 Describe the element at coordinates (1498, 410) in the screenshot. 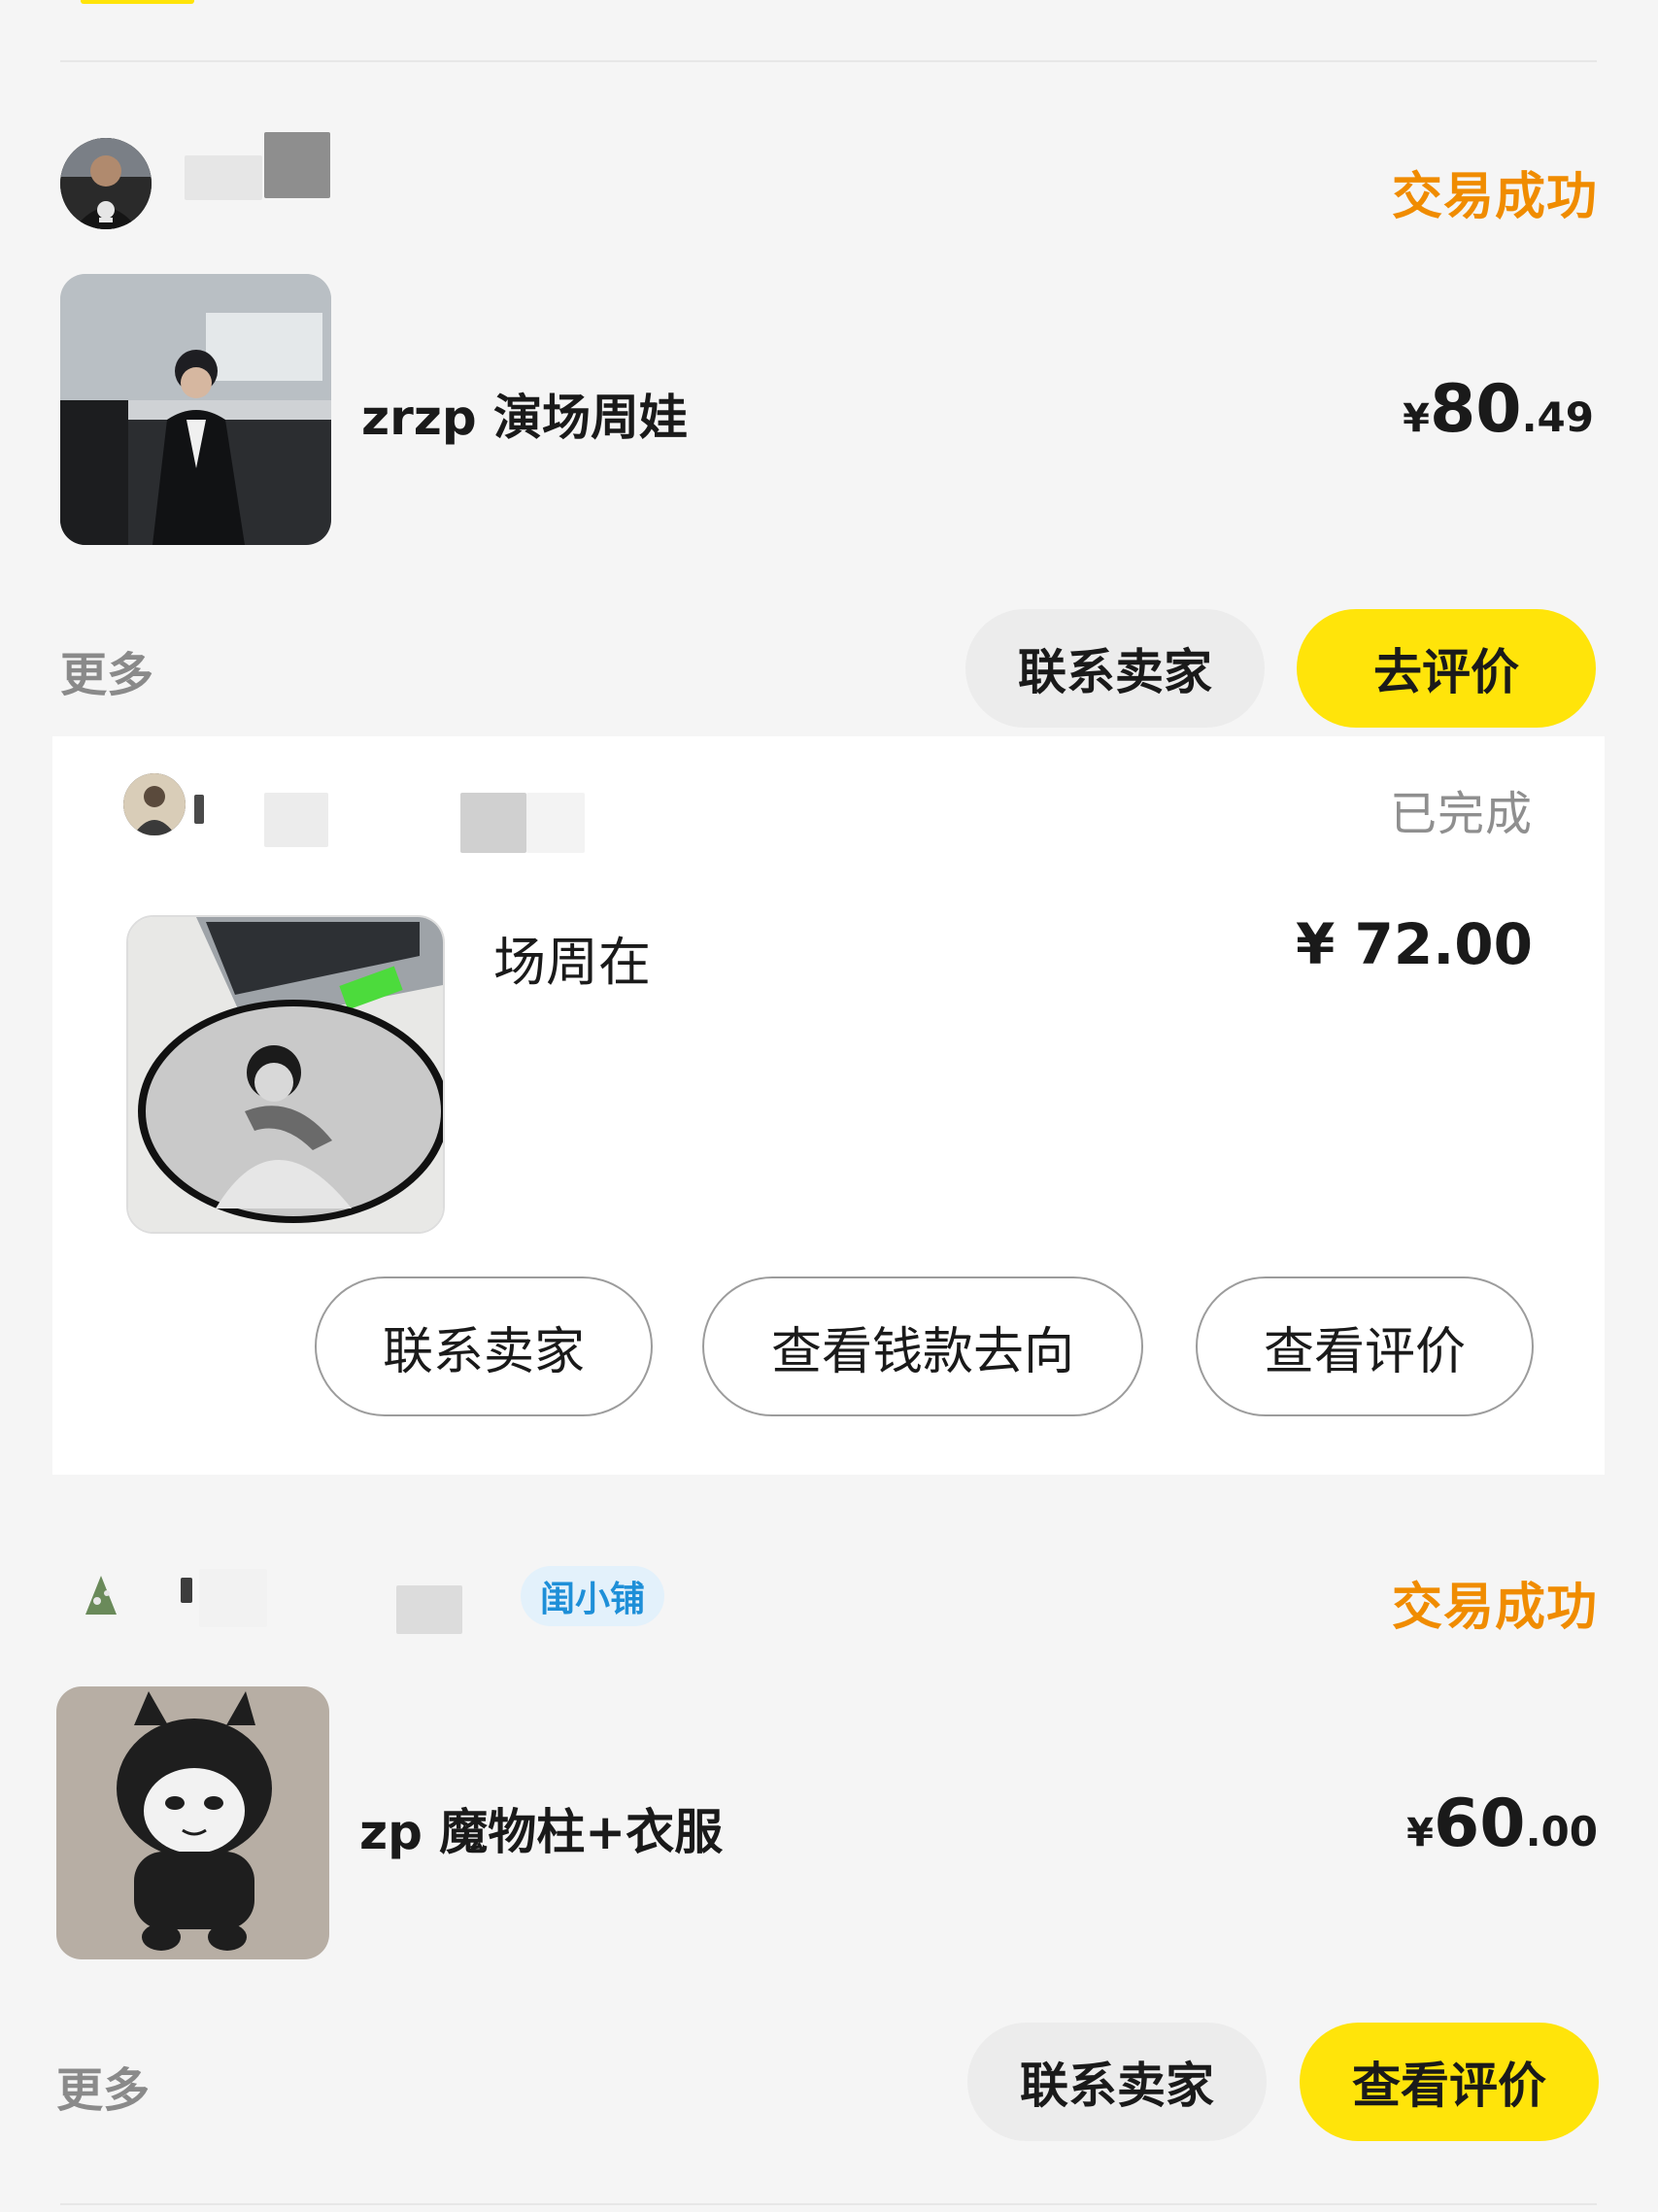

I see `product-price: ¥80.49` at that location.